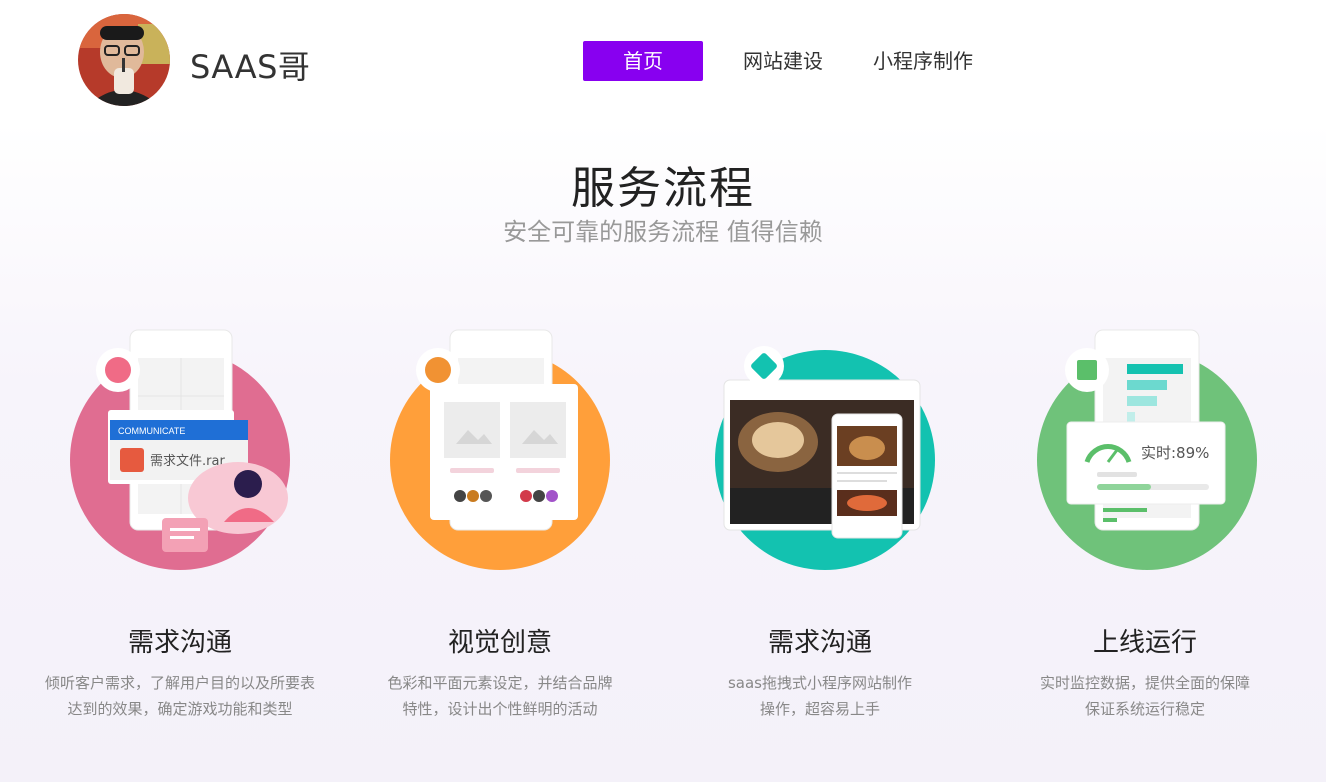 The height and width of the screenshot is (782, 1326). Describe the element at coordinates (783, 61) in the screenshot. I see `nav-item-website-building: 网站建设` at that location.